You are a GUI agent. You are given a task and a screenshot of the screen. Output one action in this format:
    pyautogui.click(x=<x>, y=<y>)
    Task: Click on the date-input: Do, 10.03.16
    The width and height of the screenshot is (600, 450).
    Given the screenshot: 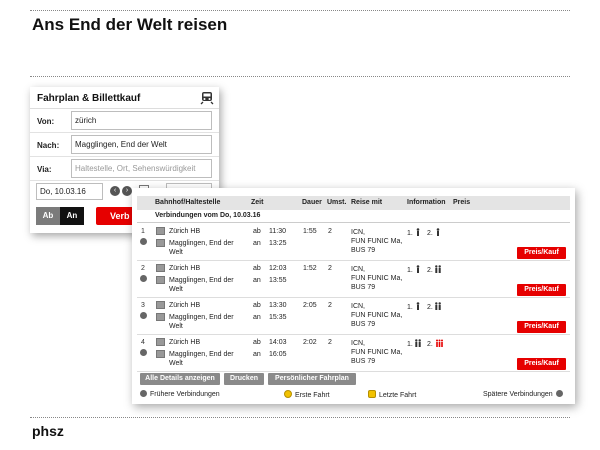 What is the action you would take?
    pyautogui.click(x=69, y=191)
    